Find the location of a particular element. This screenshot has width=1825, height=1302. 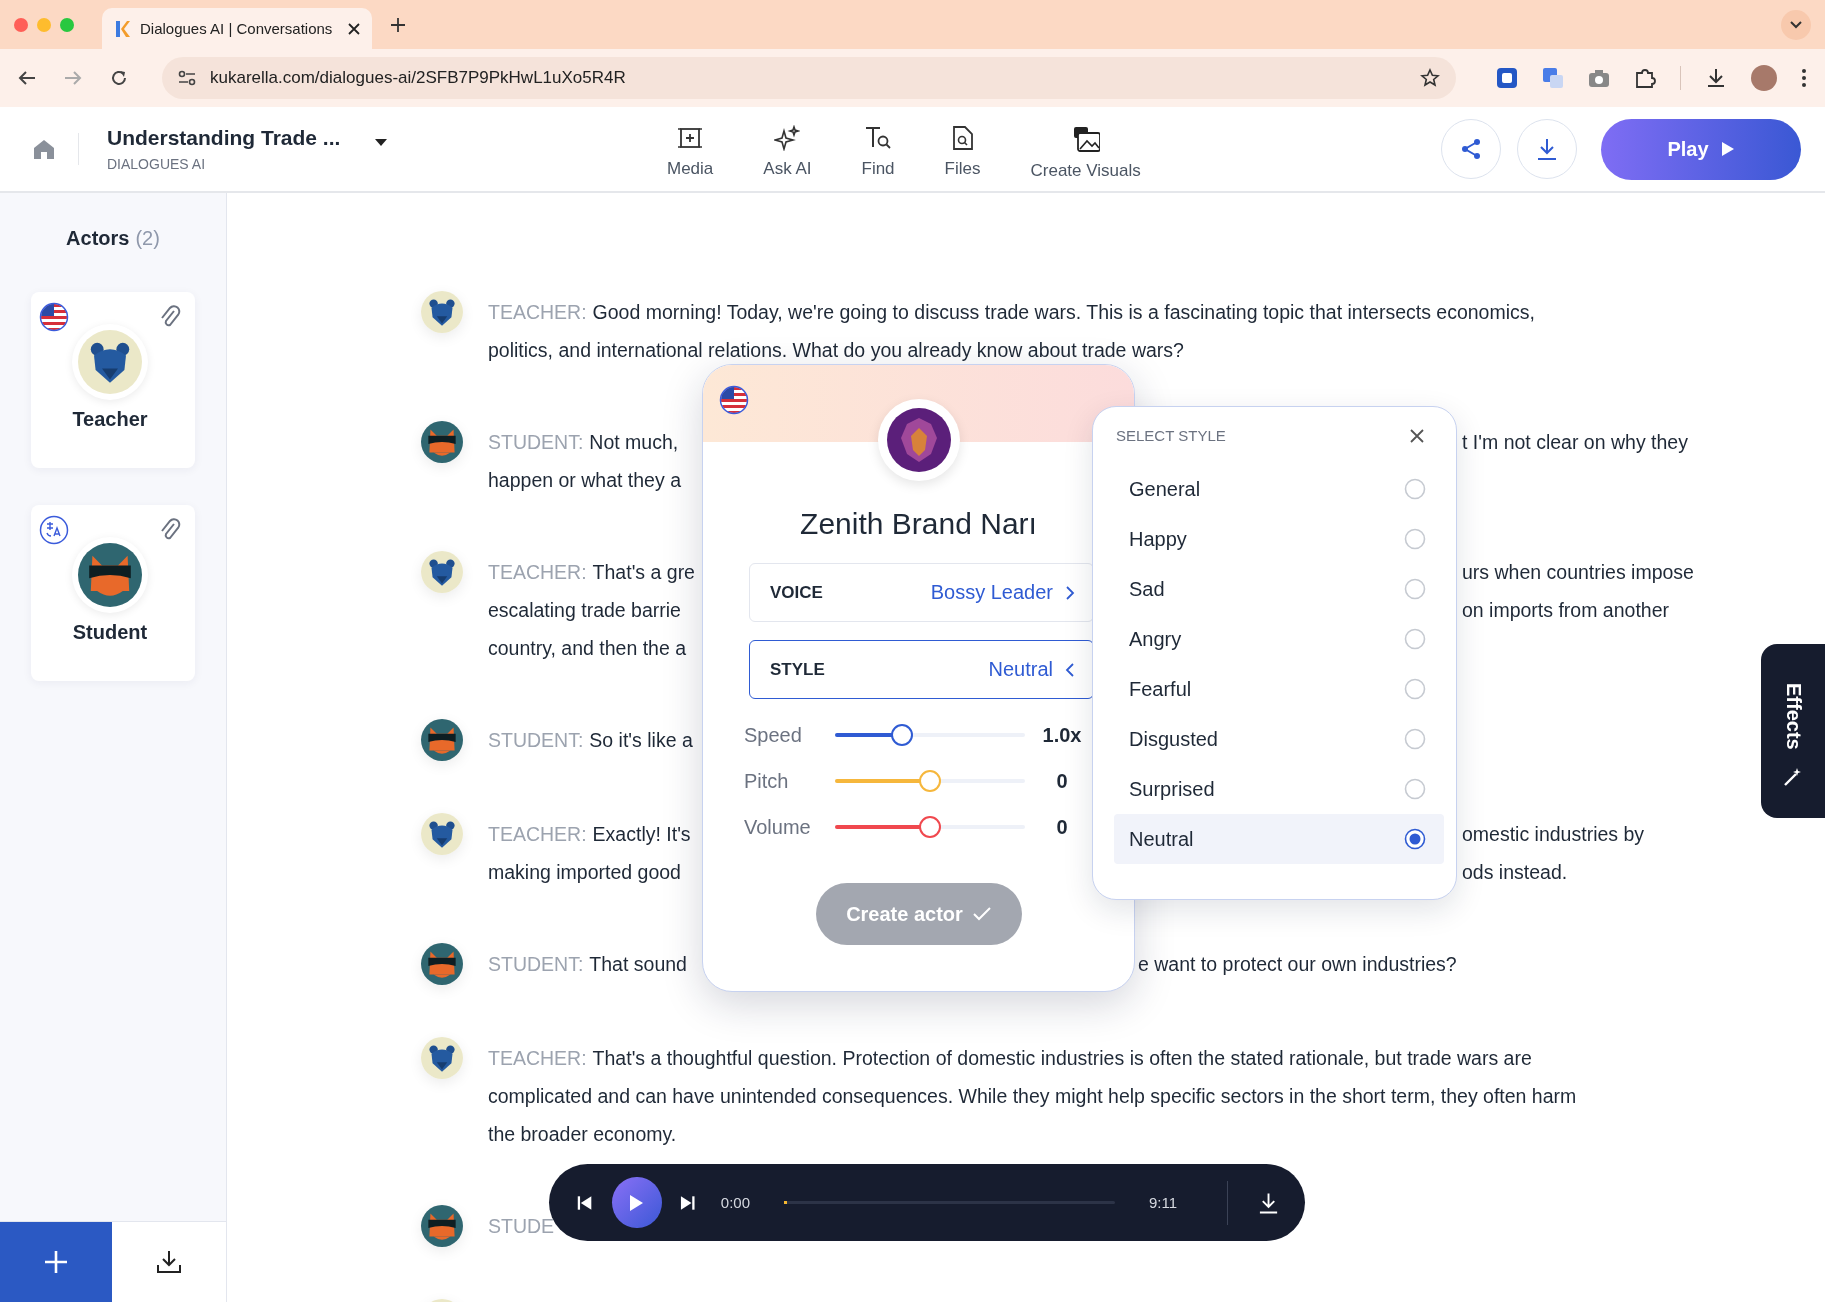

actor-name-title: Zenith Brand Narı is located at coordinates (918, 524).